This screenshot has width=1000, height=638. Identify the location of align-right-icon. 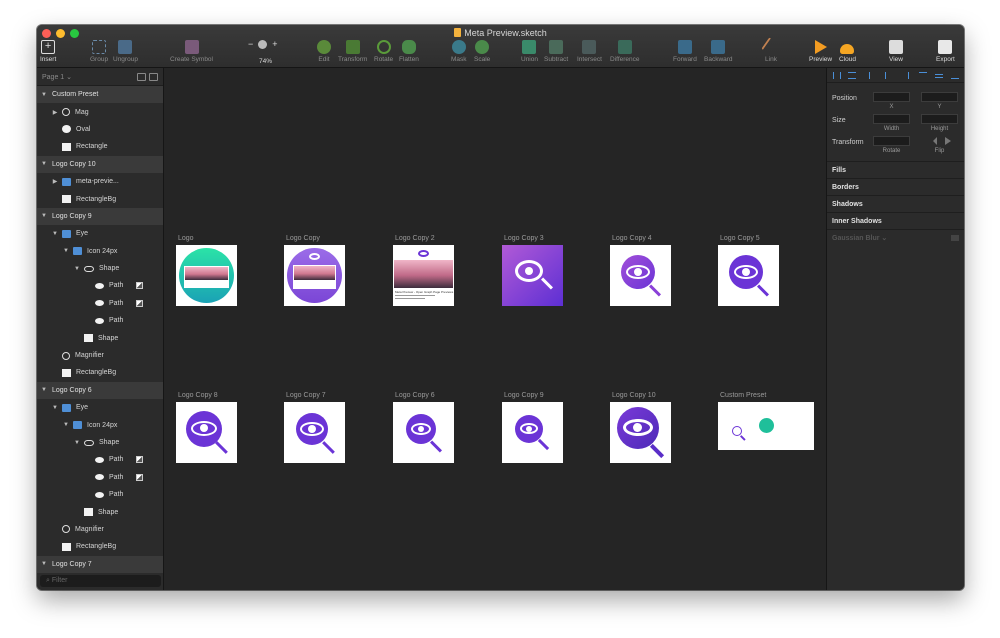
(905, 75).